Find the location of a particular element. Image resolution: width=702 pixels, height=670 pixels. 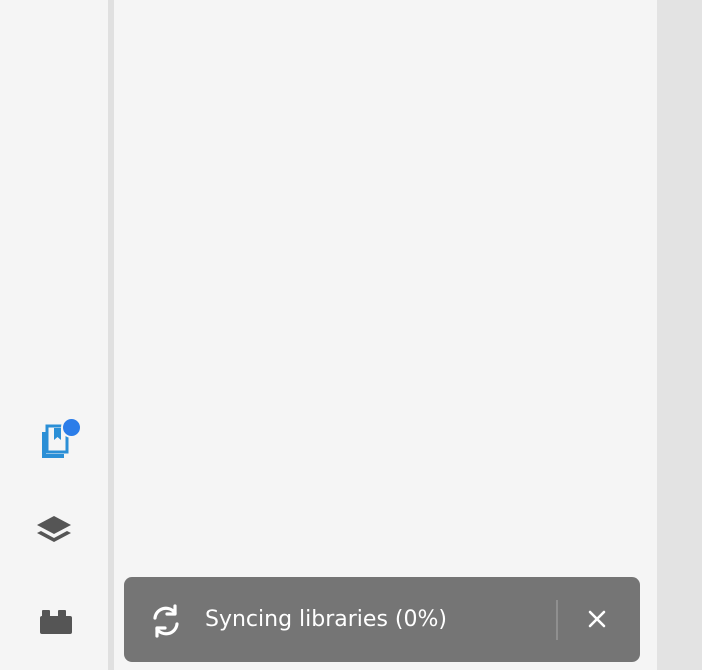

sync-icon is located at coordinates (166, 621).